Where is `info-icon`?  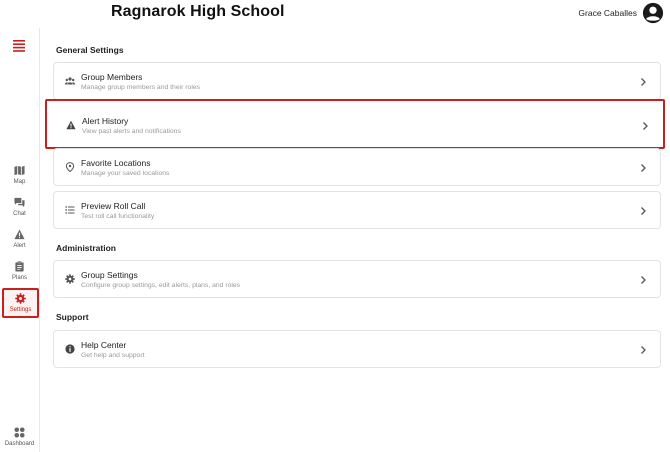
info-icon is located at coordinates (70, 349).